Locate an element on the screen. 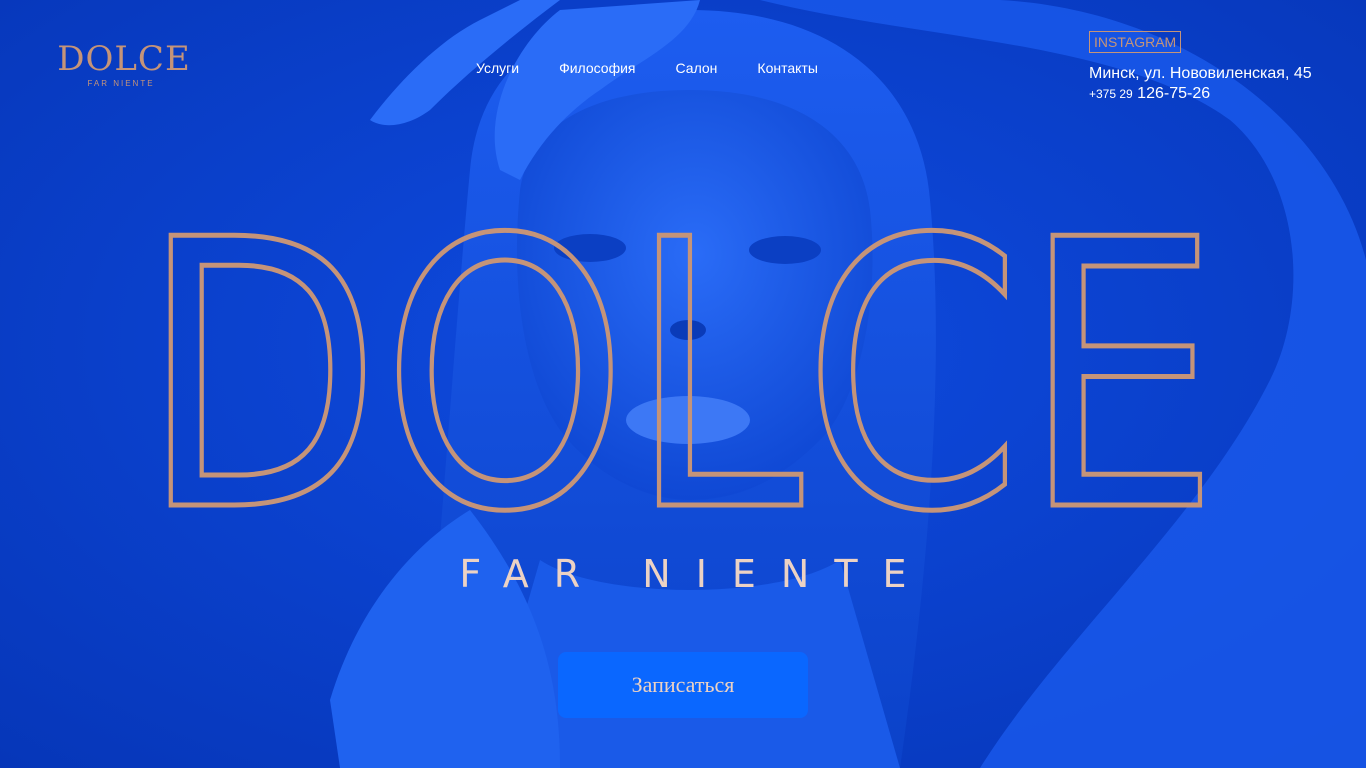 This screenshot has height=768, width=1366. nav-item-philosophy: Философия is located at coordinates (597, 69).